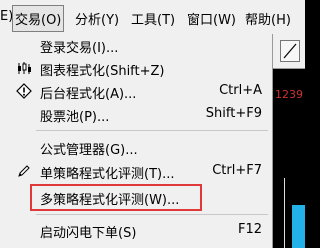 The image size is (320, 248). I want to click on menu-bar: E) 交易(O) 分析(Y) 工具(T) 窗口(W) 帮助(H), so click(152, 17).